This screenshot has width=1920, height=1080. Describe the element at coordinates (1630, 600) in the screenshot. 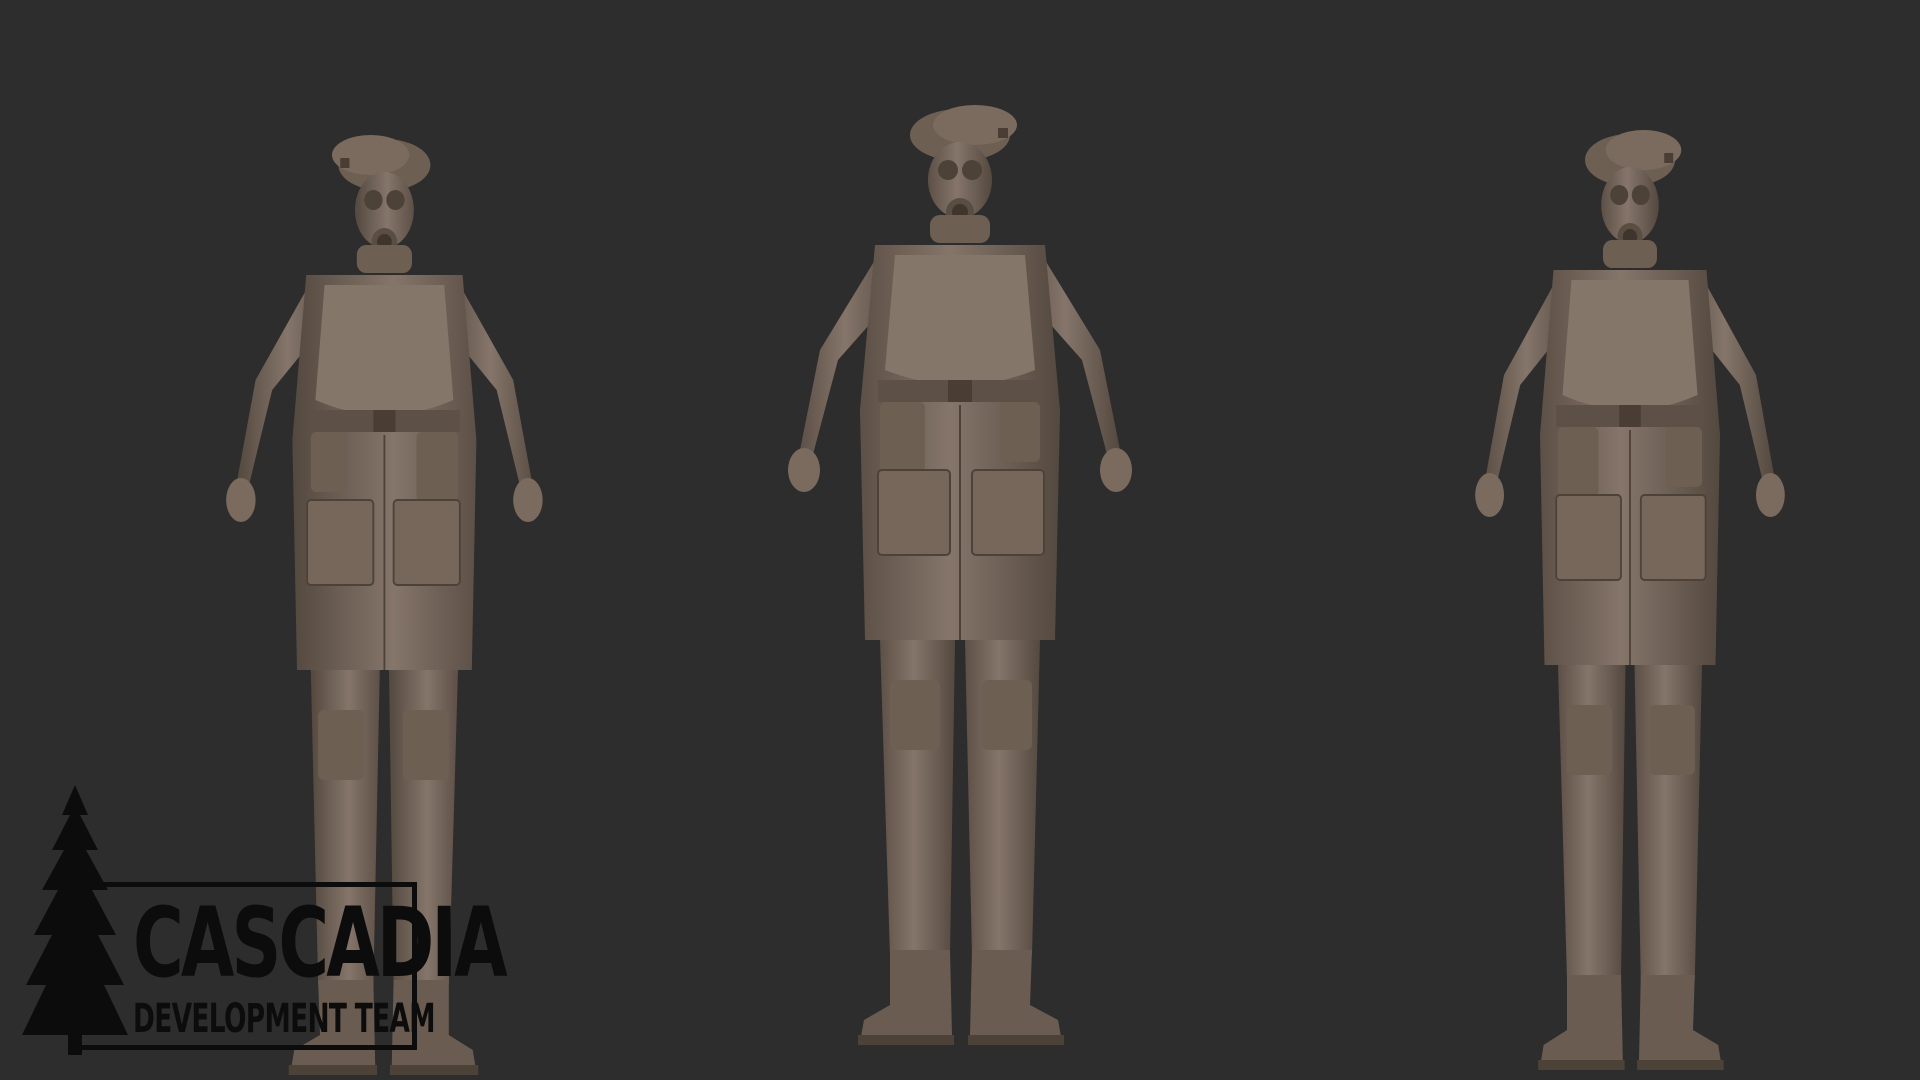

I see `three-quarter-right-view` at that location.